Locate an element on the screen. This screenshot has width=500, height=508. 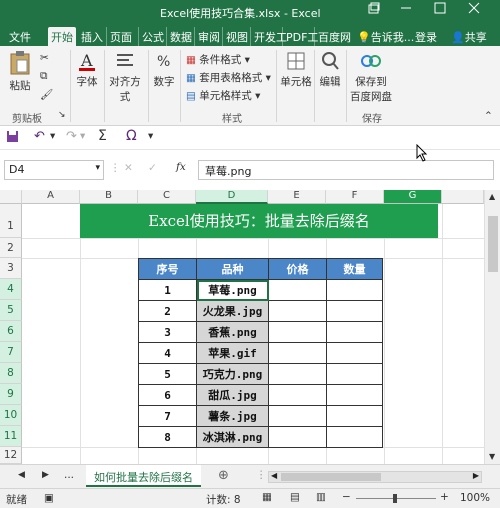
close-icon is located at coordinates (474, 11).